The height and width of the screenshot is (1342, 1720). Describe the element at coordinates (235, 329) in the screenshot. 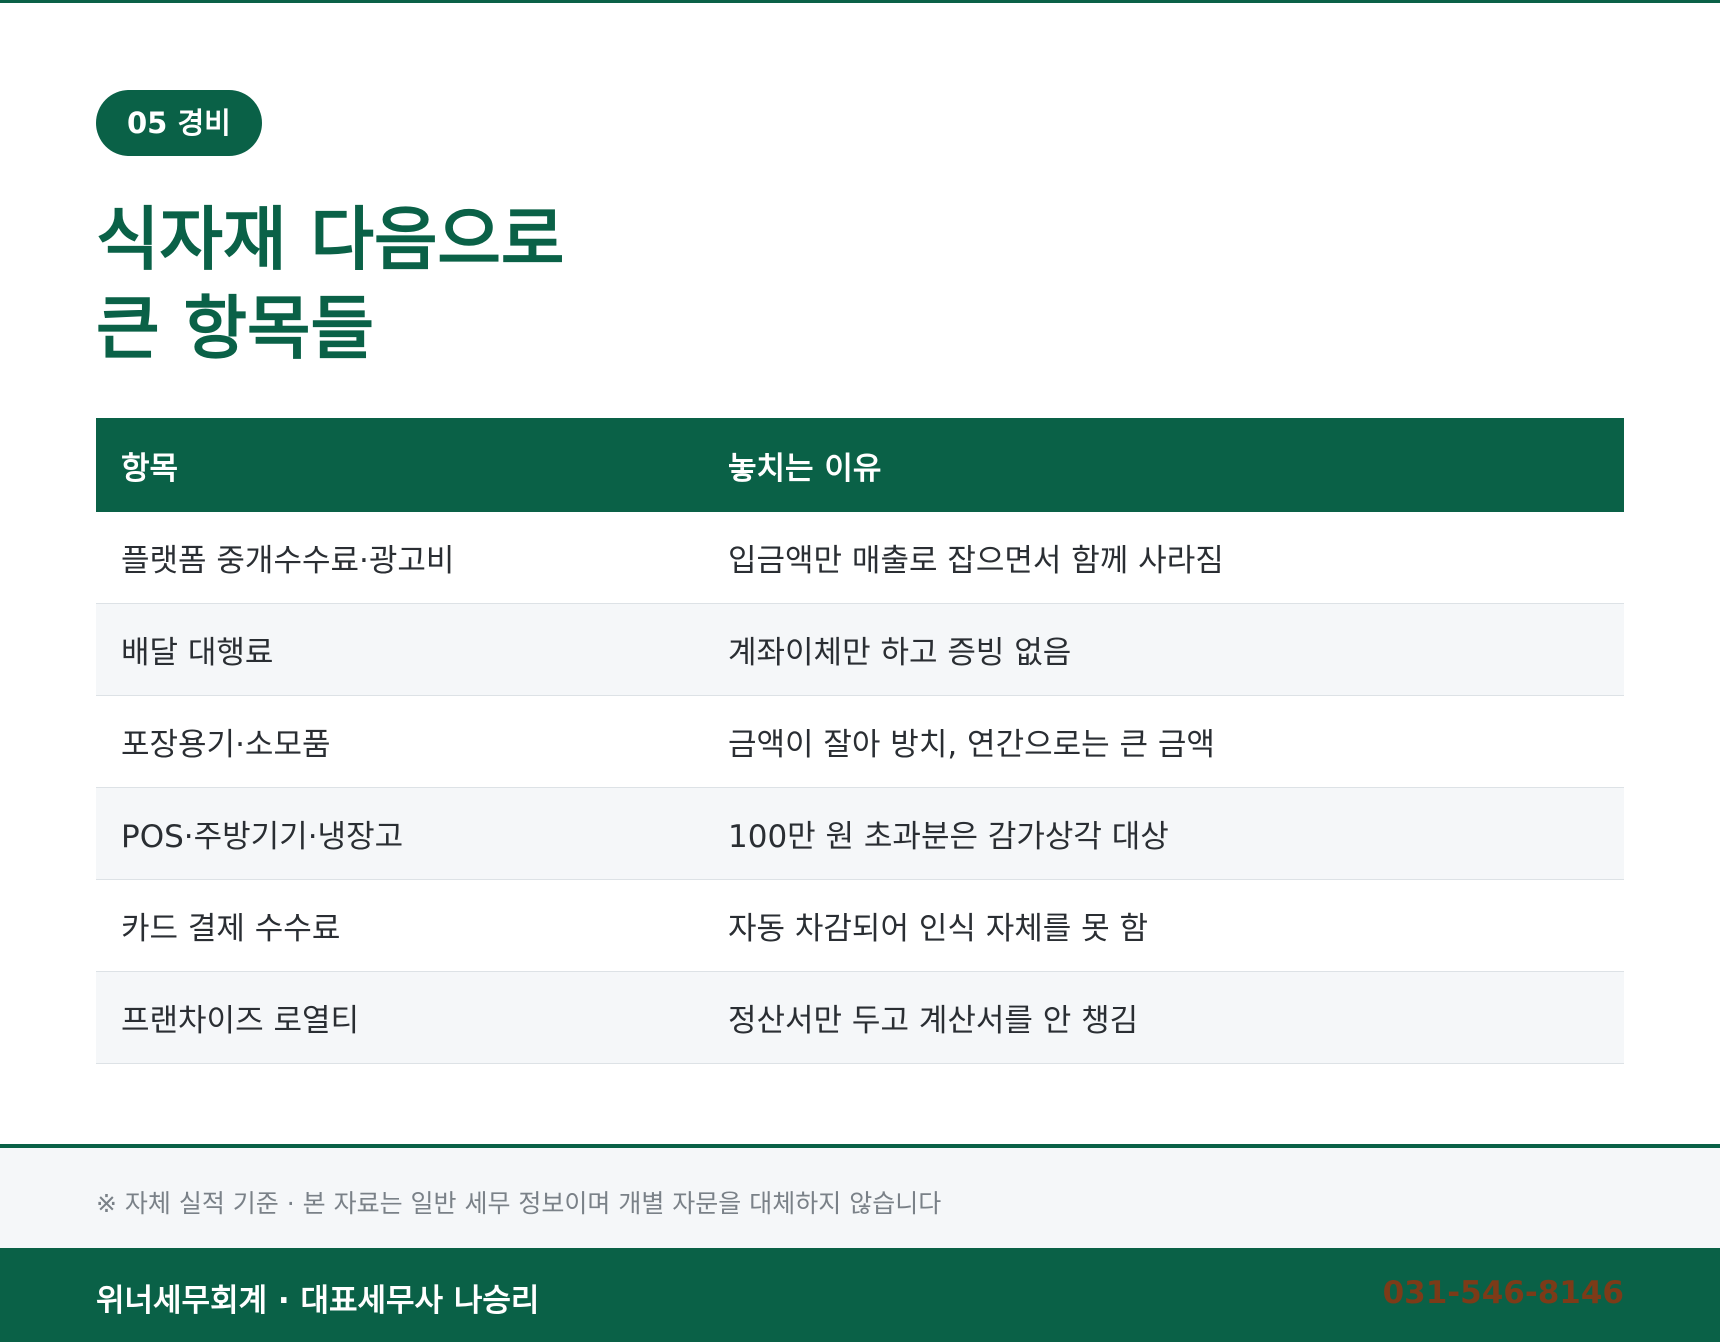

I see `page-title-line-2: 큰 항목들` at that location.